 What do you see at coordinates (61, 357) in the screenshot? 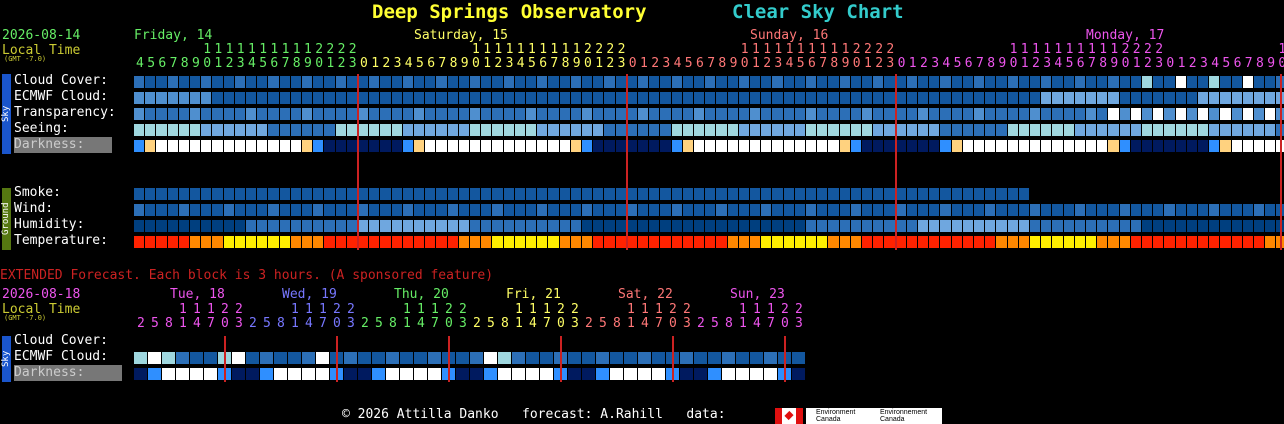
I see `extended-ecmwf-cloud-label: ECMWF Cloud:` at bounding box center [61, 357].